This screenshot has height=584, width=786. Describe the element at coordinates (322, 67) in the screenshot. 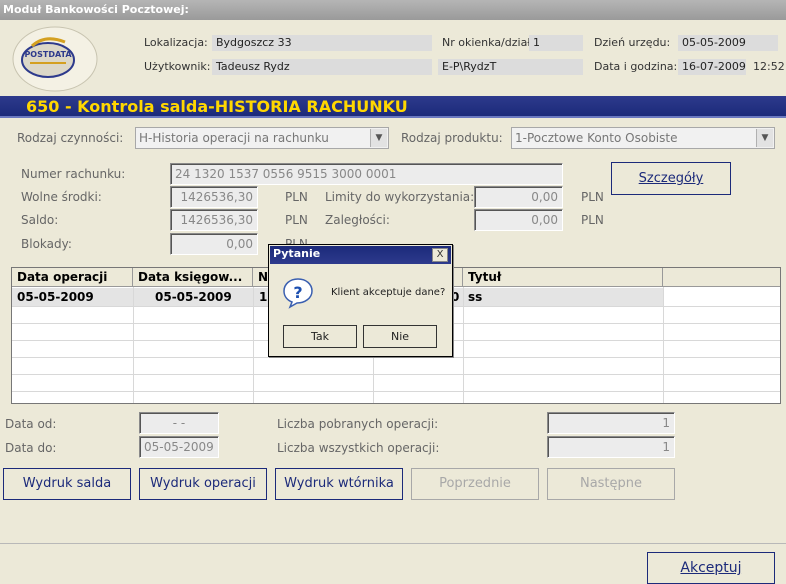

I see `uzytkownik-value: Tadeusz Rydz` at that location.